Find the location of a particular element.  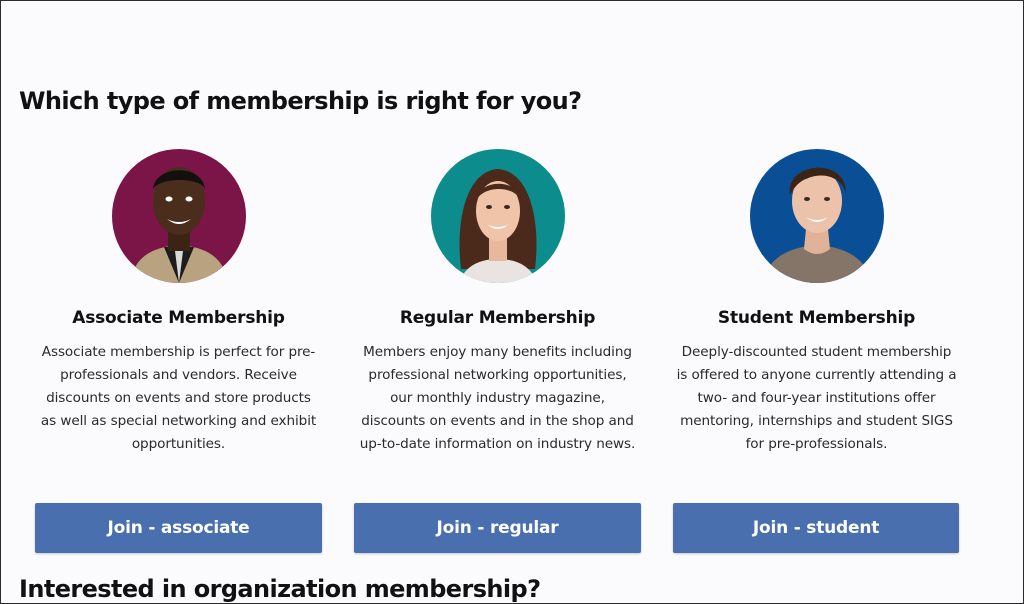

card-title: Student Membership is located at coordinates (816, 318).